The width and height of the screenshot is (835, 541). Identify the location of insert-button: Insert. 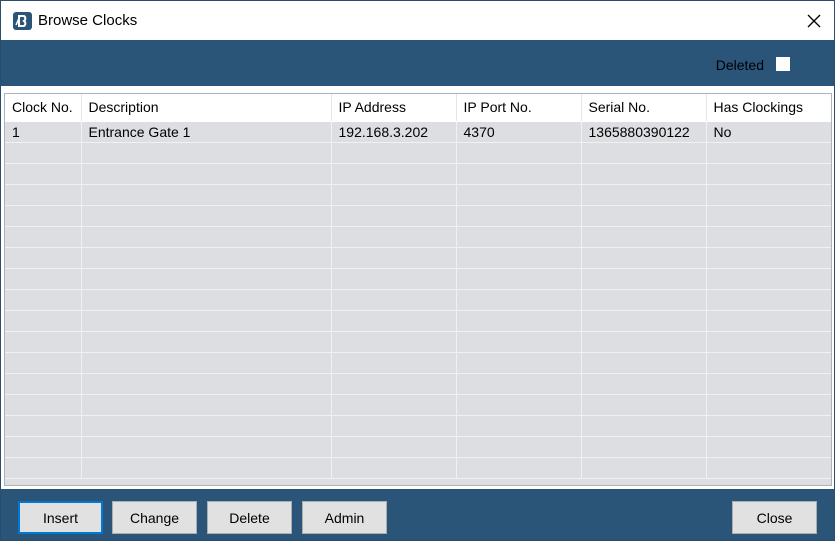
(60, 517).